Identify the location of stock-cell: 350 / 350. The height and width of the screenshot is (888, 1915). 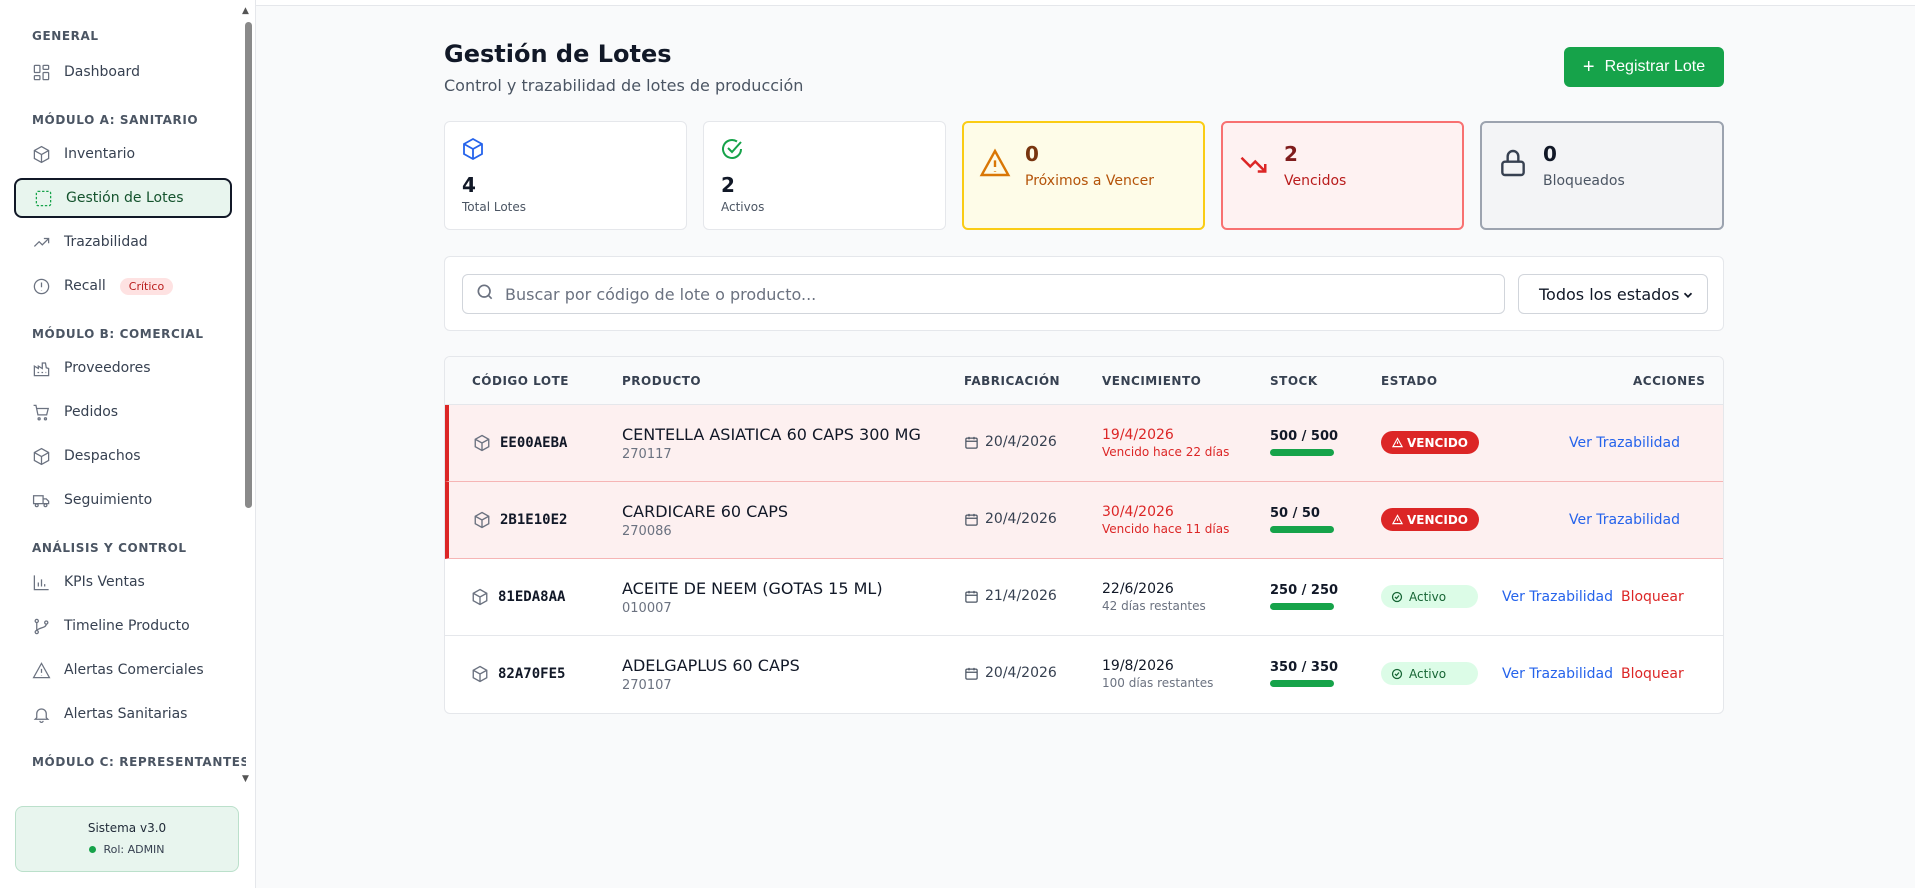
(1304, 673).